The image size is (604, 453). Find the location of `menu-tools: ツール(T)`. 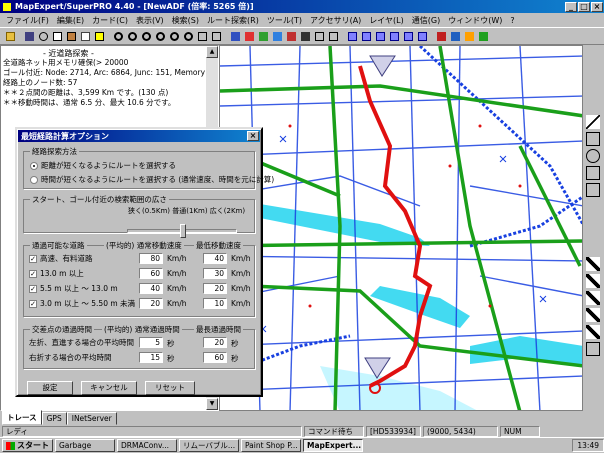

menu-tools: ツール(T) is located at coordinates (284, 20).